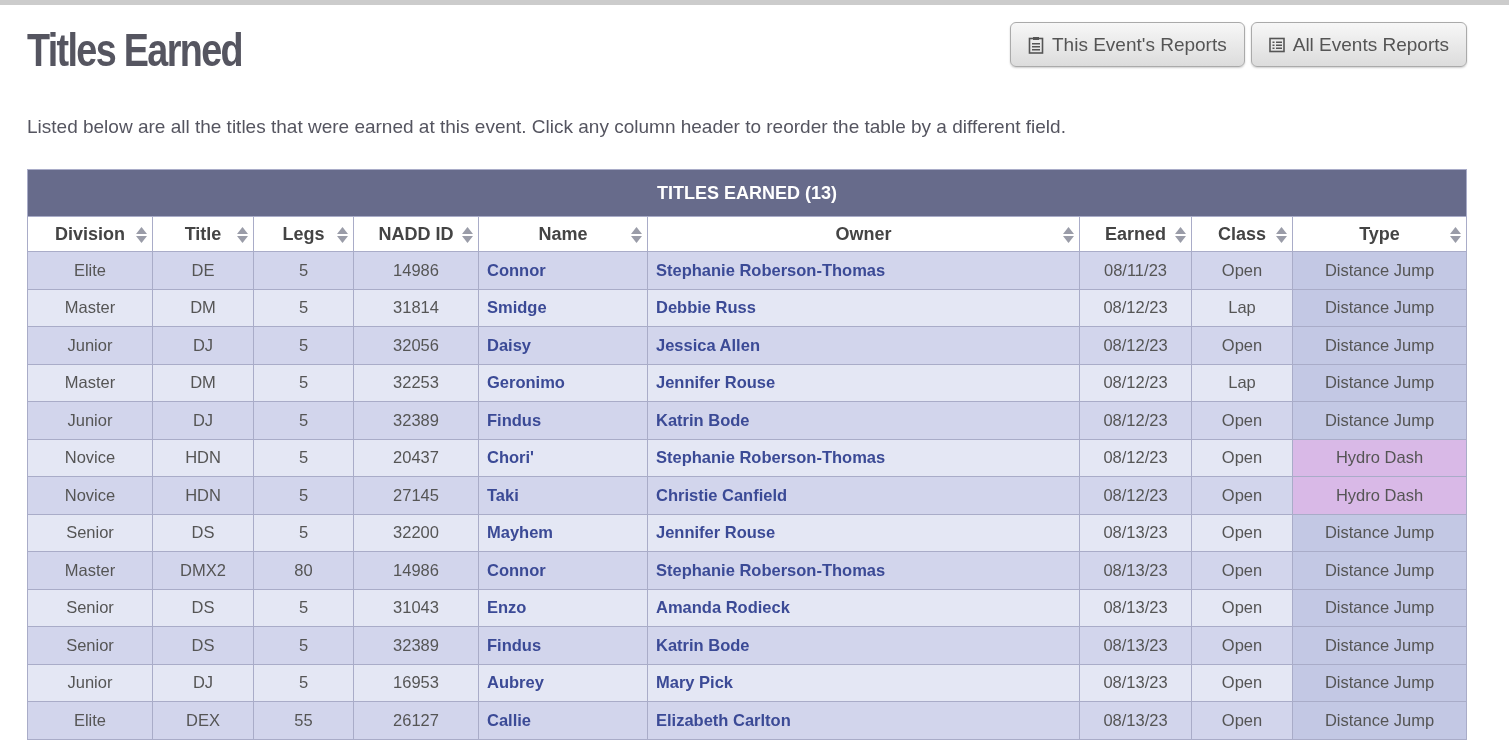  Describe the element at coordinates (134, 50) in the screenshot. I see `page-title: Titles Earned` at that location.